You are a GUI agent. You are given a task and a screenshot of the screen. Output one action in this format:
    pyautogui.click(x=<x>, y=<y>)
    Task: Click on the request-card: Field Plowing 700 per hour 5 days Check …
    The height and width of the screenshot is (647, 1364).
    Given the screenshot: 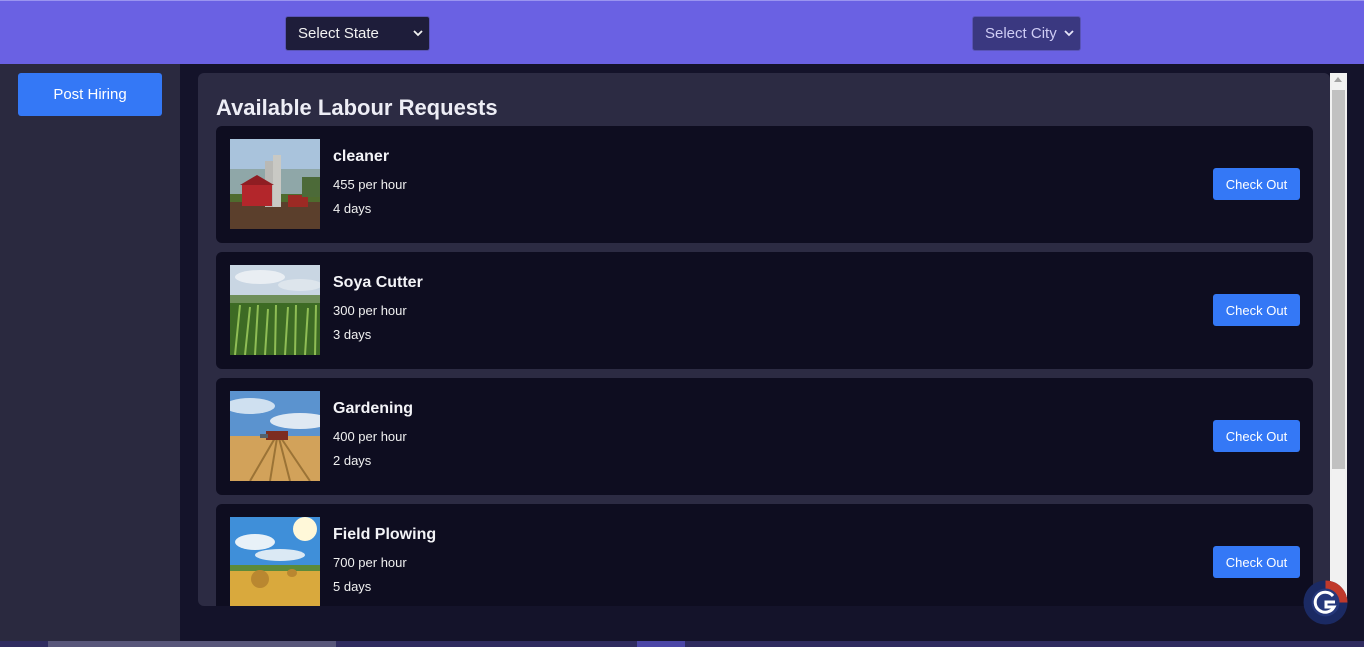 What is the action you would take?
    pyautogui.click(x=764, y=555)
    